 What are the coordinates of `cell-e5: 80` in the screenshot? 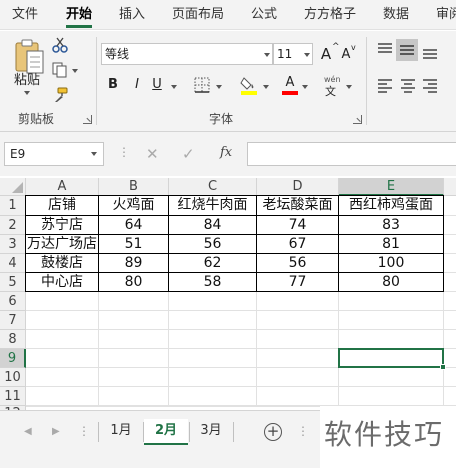 It's located at (391, 282).